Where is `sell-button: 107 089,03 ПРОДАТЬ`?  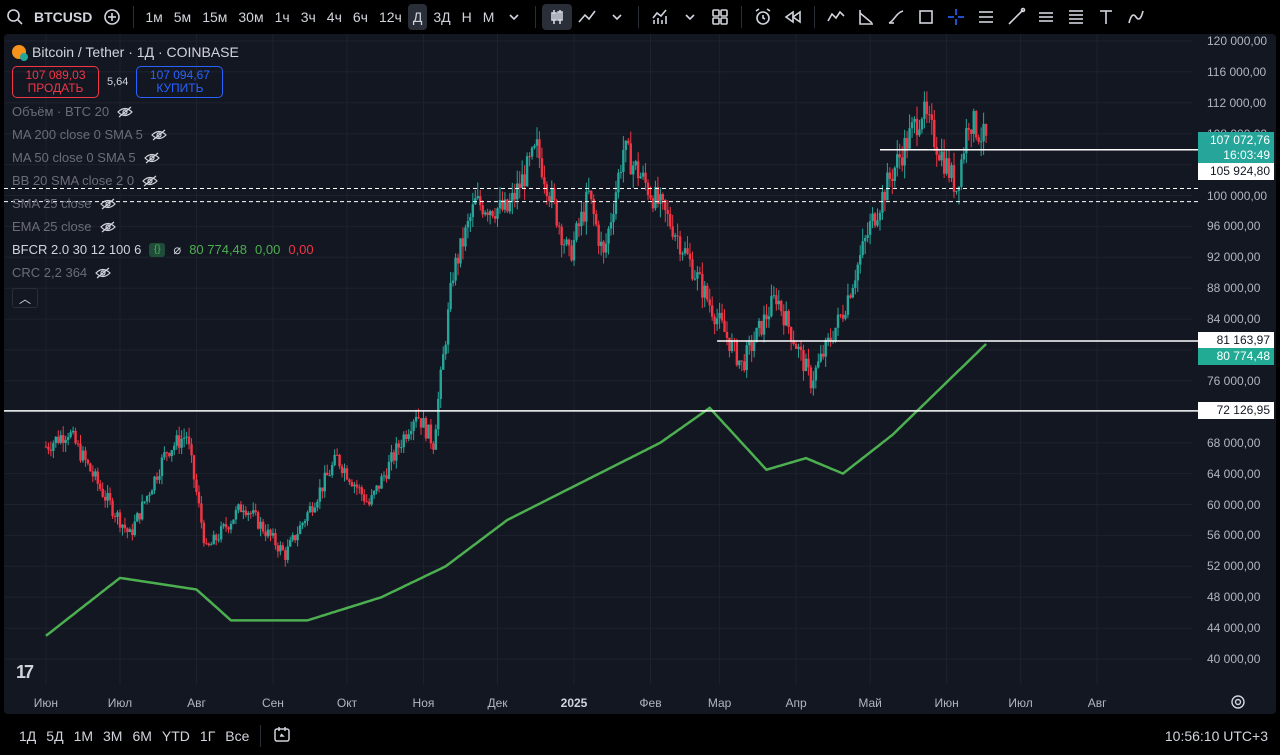 sell-button: 107 089,03 ПРОДАТЬ is located at coordinates (55, 82).